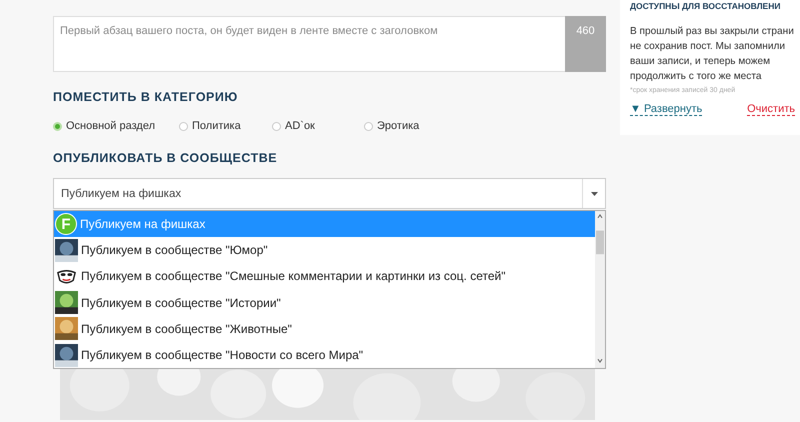  What do you see at coordinates (708, 47) in the screenshot?
I see `panel-text: не сохранив пост. Мы запомнили` at bounding box center [708, 47].